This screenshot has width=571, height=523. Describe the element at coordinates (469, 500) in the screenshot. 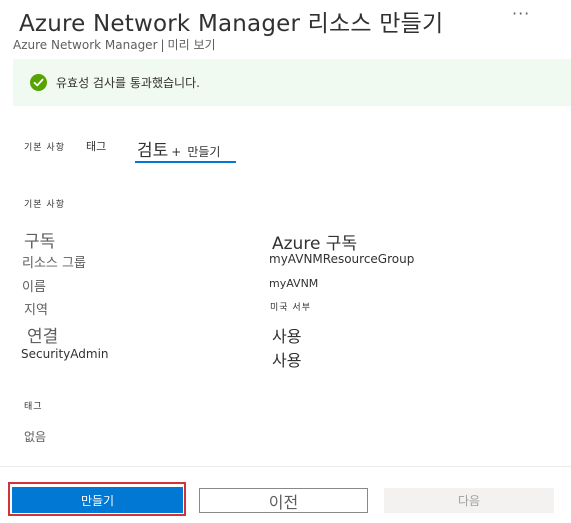

I see `next-button: 다음` at that location.